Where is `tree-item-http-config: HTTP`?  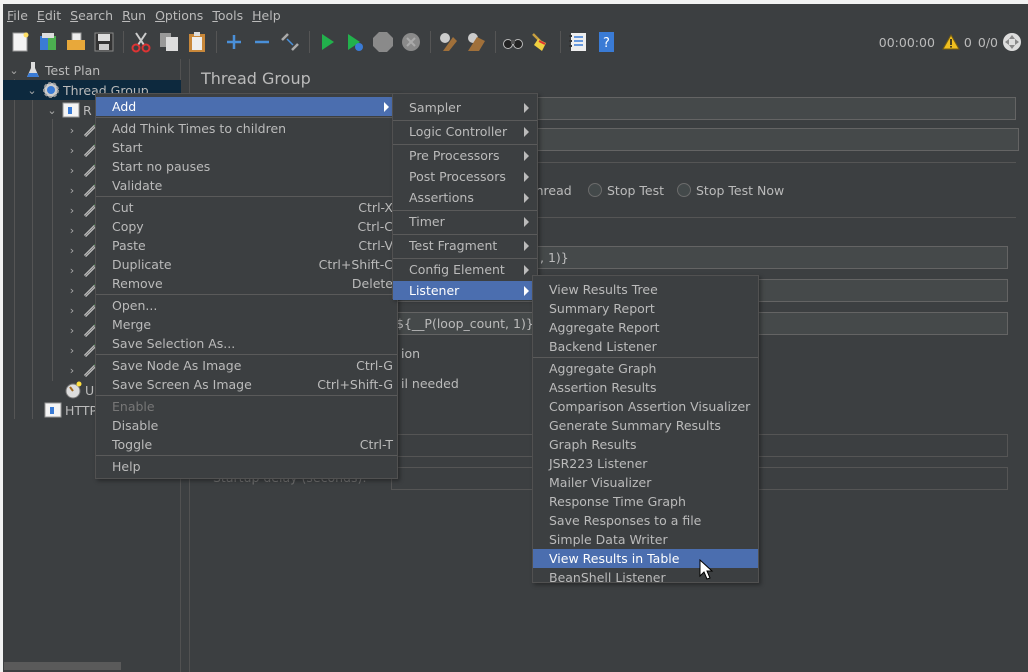 tree-item-http-config: HTTP is located at coordinates (69, 410).